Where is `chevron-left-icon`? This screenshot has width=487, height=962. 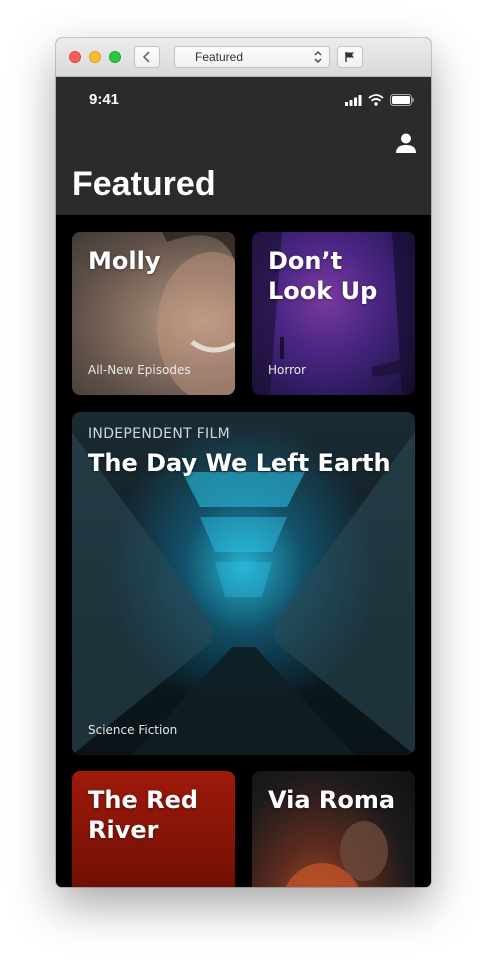 chevron-left-icon is located at coordinates (146, 57).